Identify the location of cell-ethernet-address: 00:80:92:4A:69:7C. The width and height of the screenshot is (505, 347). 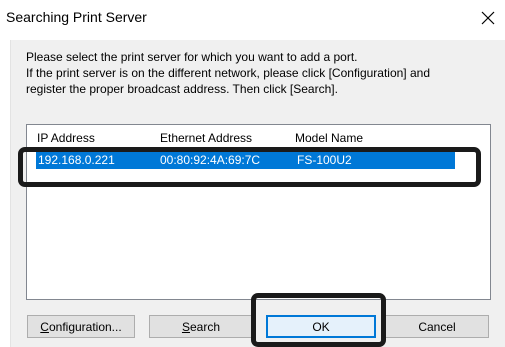
(210, 160).